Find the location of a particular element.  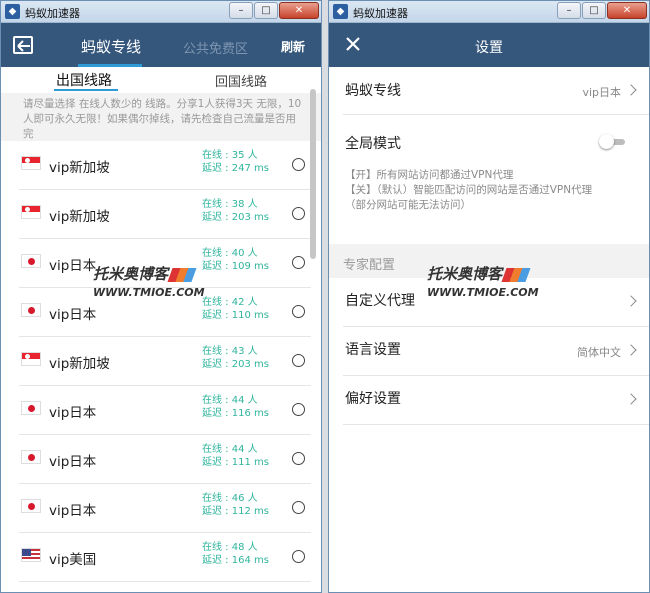

server-row: vip新加坡 在线 : 35 人延迟 : 247 ms is located at coordinates (165, 165).